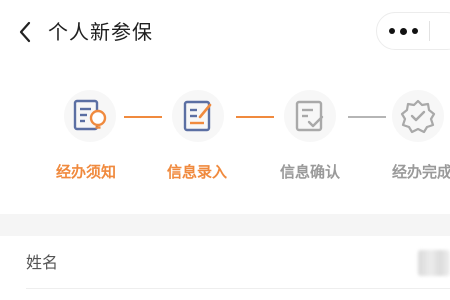 This screenshot has height=300, width=450. Describe the element at coordinates (197, 172) in the screenshot. I see `step-2-label: 信息录入` at that location.